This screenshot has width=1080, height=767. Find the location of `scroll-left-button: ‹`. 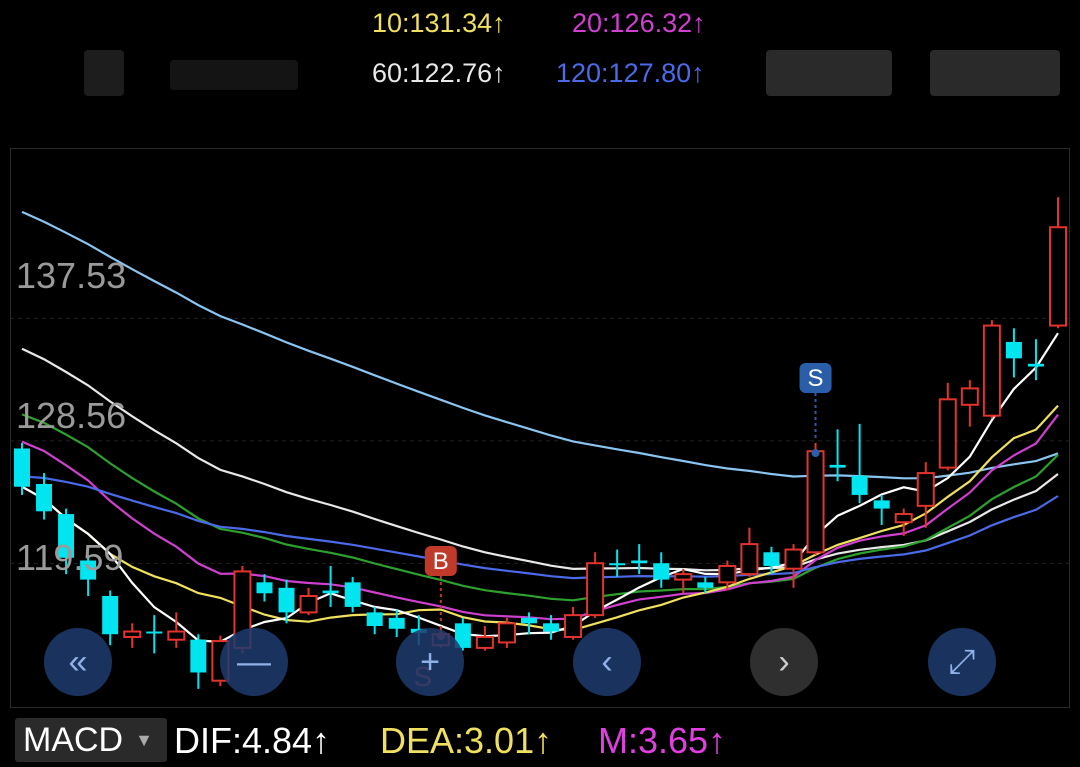

scroll-left-button: ‹ is located at coordinates (607, 662).